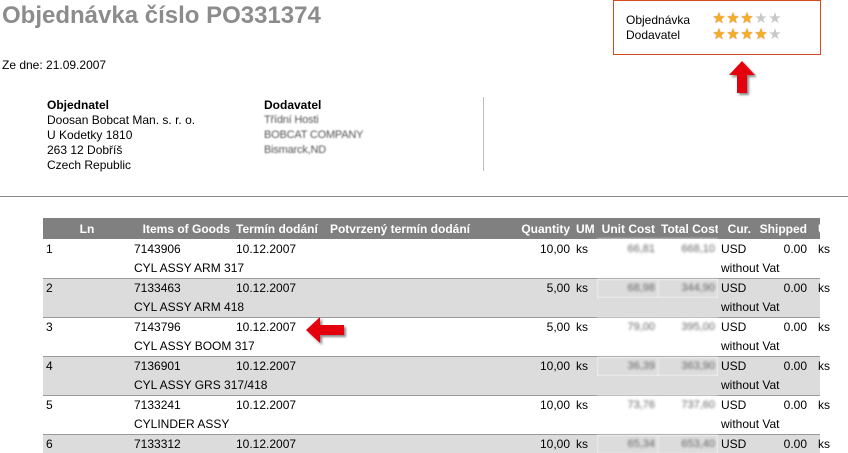 Image resolution: width=848 pixels, height=453 pixels. Describe the element at coordinates (653, 35) in the screenshot. I see `supplier-rating-label: Dodavatel` at that location.